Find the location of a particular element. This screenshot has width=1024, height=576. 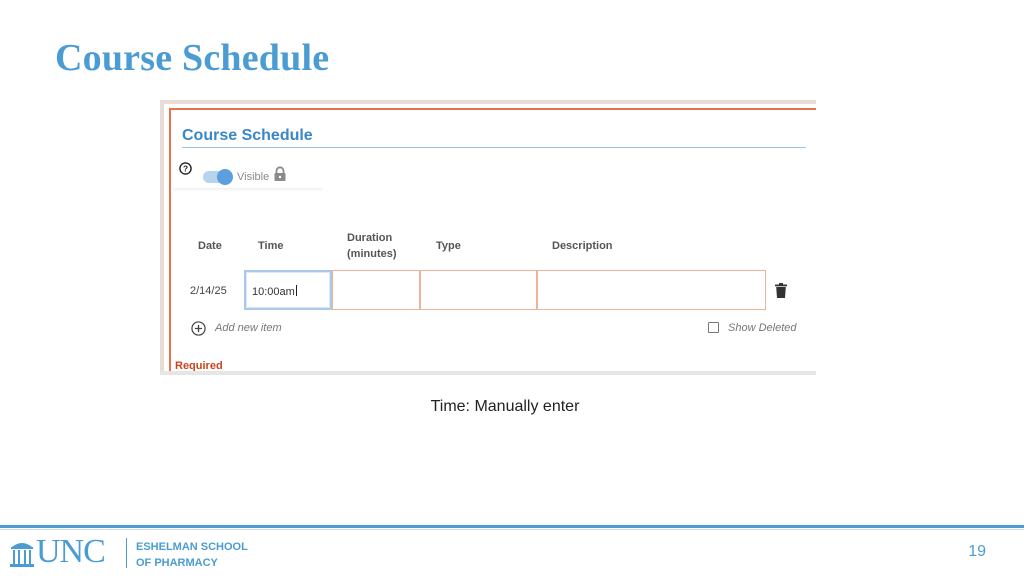

screenshot-bottom-edge is located at coordinates (488, 373).